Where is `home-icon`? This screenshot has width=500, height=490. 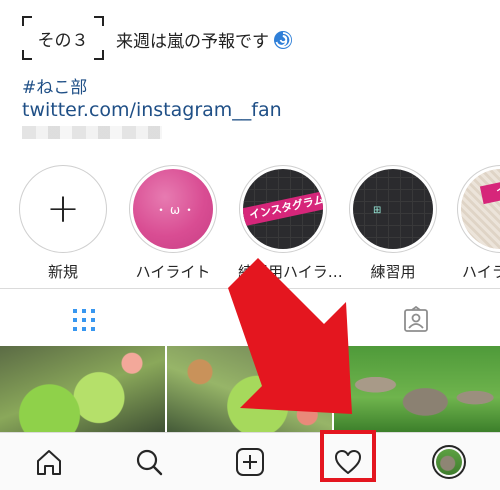 home-icon is located at coordinates (49, 462).